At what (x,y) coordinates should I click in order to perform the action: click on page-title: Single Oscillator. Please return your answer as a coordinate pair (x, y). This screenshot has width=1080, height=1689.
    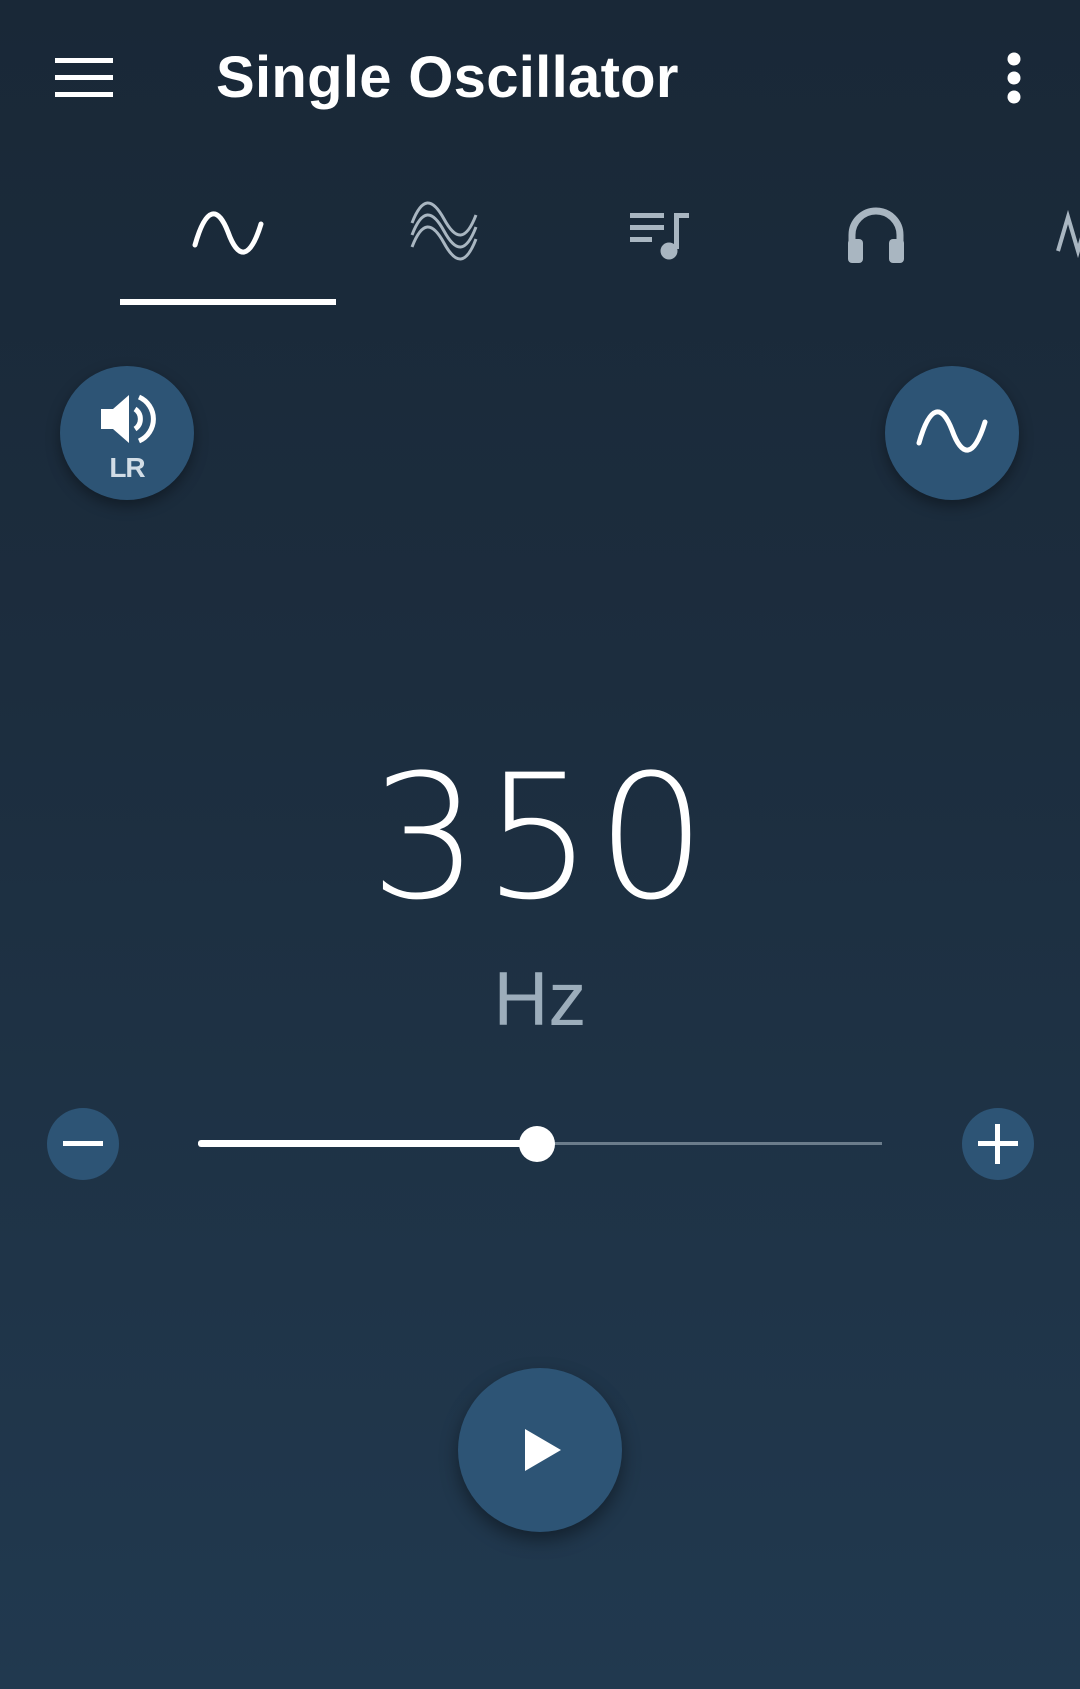
    Looking at the image, I should click on (447, 77).